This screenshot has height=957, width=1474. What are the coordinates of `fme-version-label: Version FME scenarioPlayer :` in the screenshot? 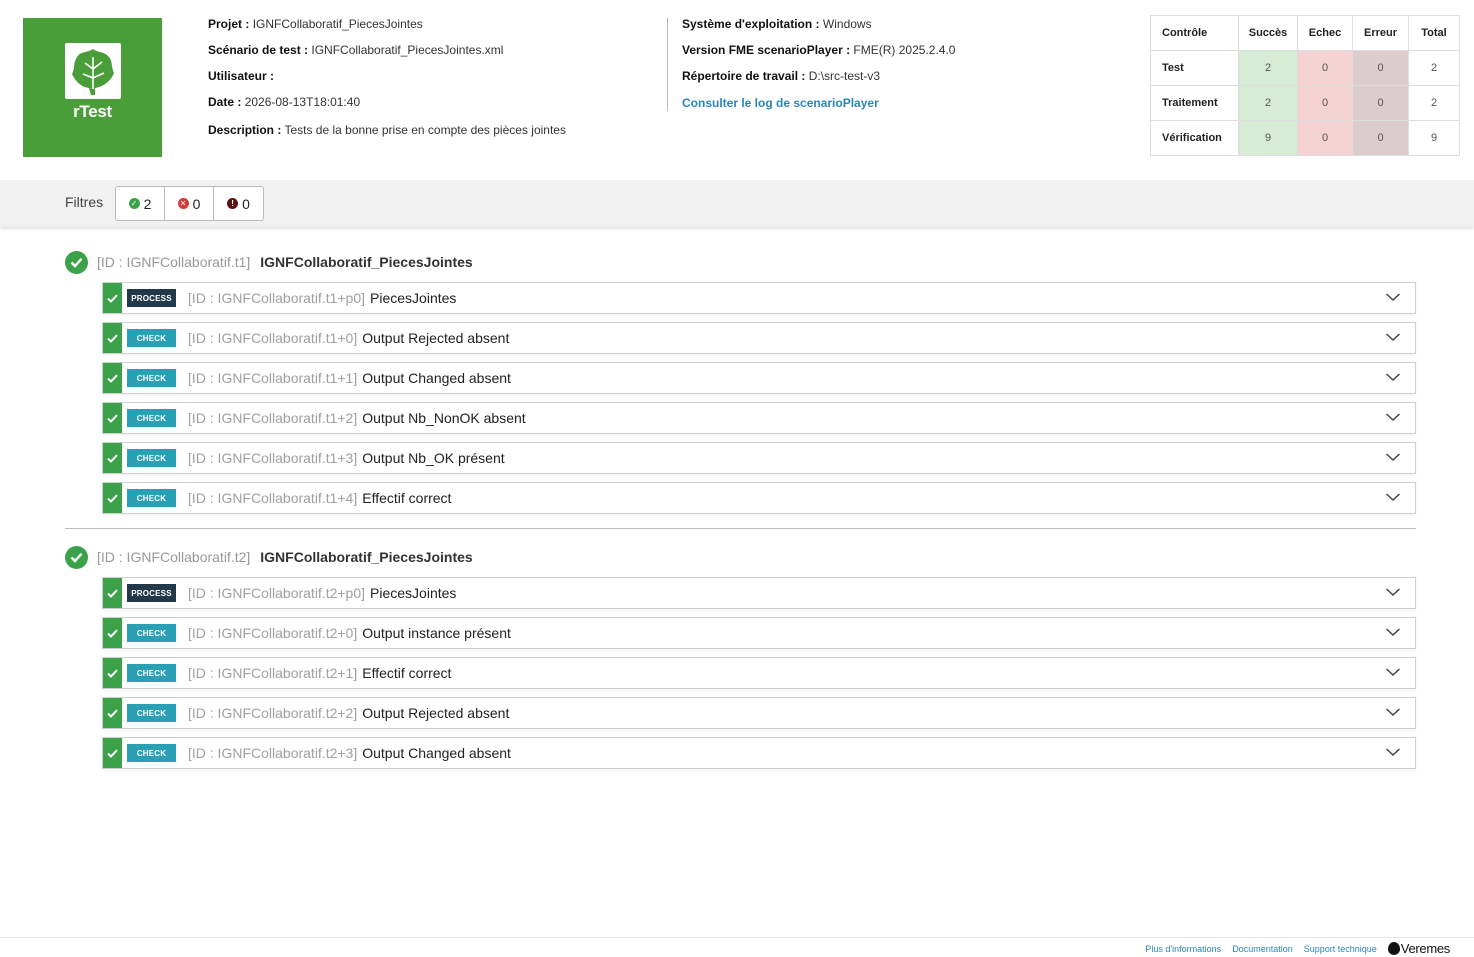 It's located at (766, 50).